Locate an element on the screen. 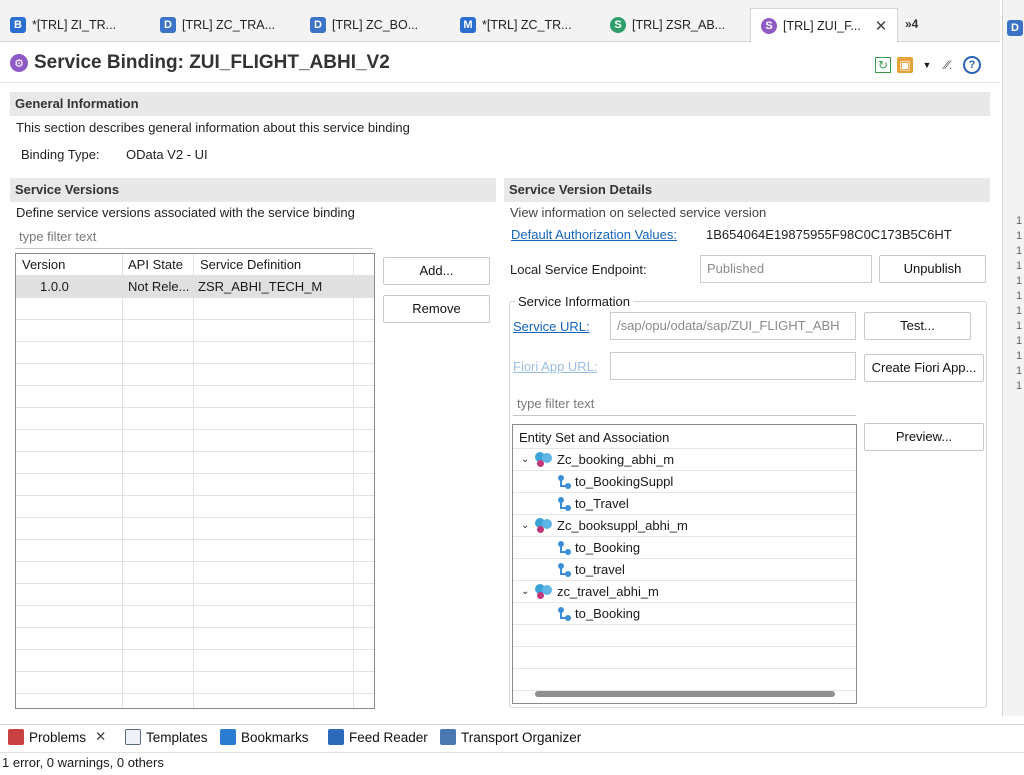 The height and width of the screenshot is (775, 1024). service-url-link: Service URL: is located at coordinates (551, 326).